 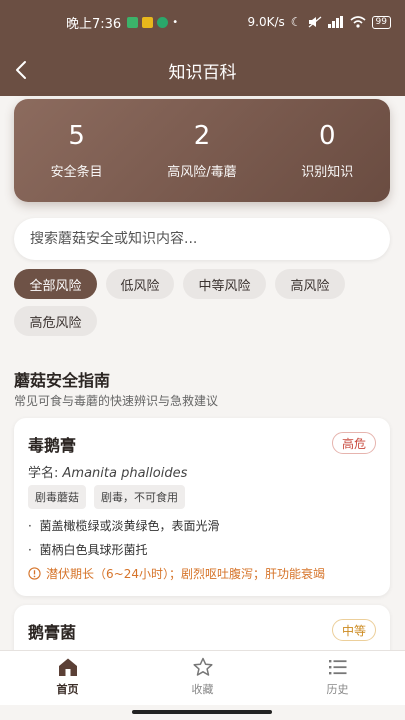 I want to click on bus-icon, so click(x=148, y=22).